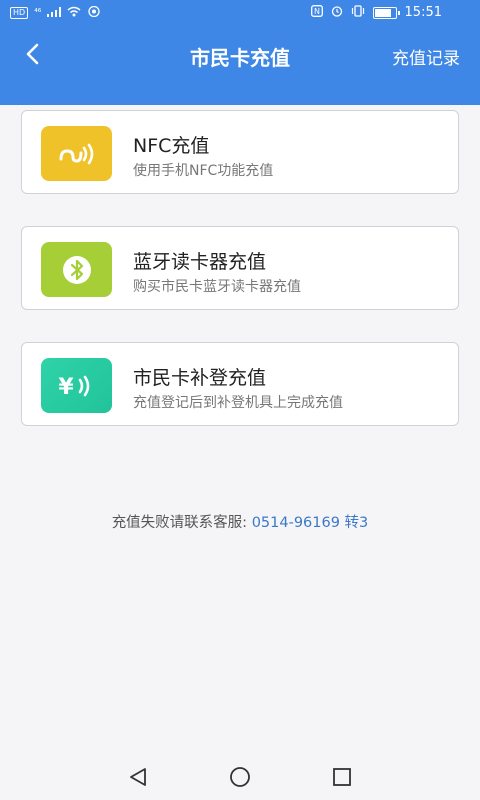  I want to click on wifi-icon, so click(74, 13).